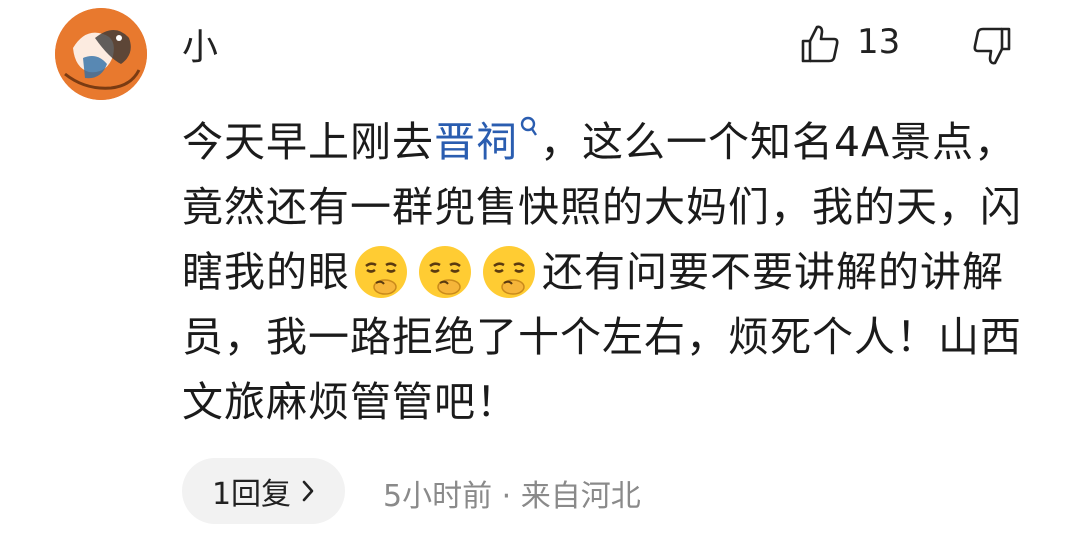 The height and width of the screenshot is (549, 1079). Describe the element at coordinates (529, 131) in the screenshot. I see `search-icon` at that location.